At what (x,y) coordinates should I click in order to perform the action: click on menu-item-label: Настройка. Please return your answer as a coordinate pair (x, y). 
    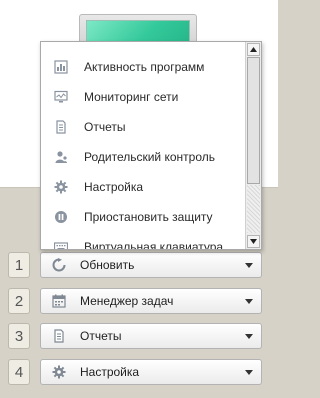
    Looking at the image, I should click on (114, 187).